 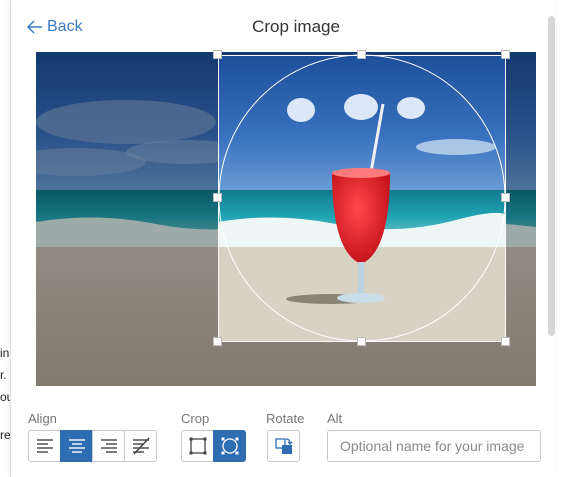 I want to click on crop-handle-bottom-right, so click(x=505, y=341).